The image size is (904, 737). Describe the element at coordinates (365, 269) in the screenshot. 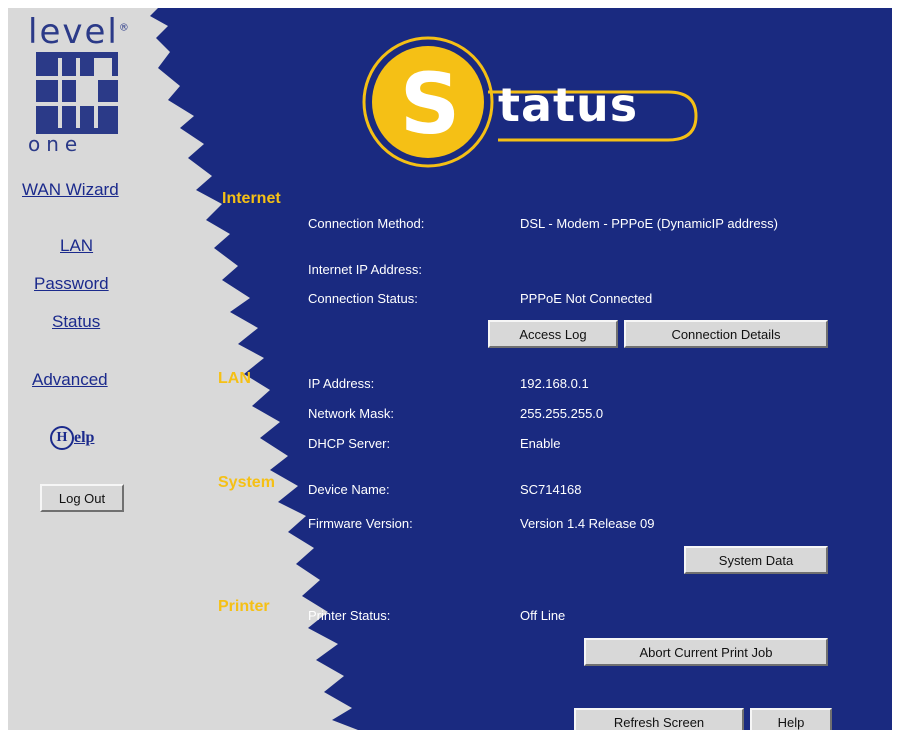

I see `internet-ip-label: Internet IP Address:` at that location.